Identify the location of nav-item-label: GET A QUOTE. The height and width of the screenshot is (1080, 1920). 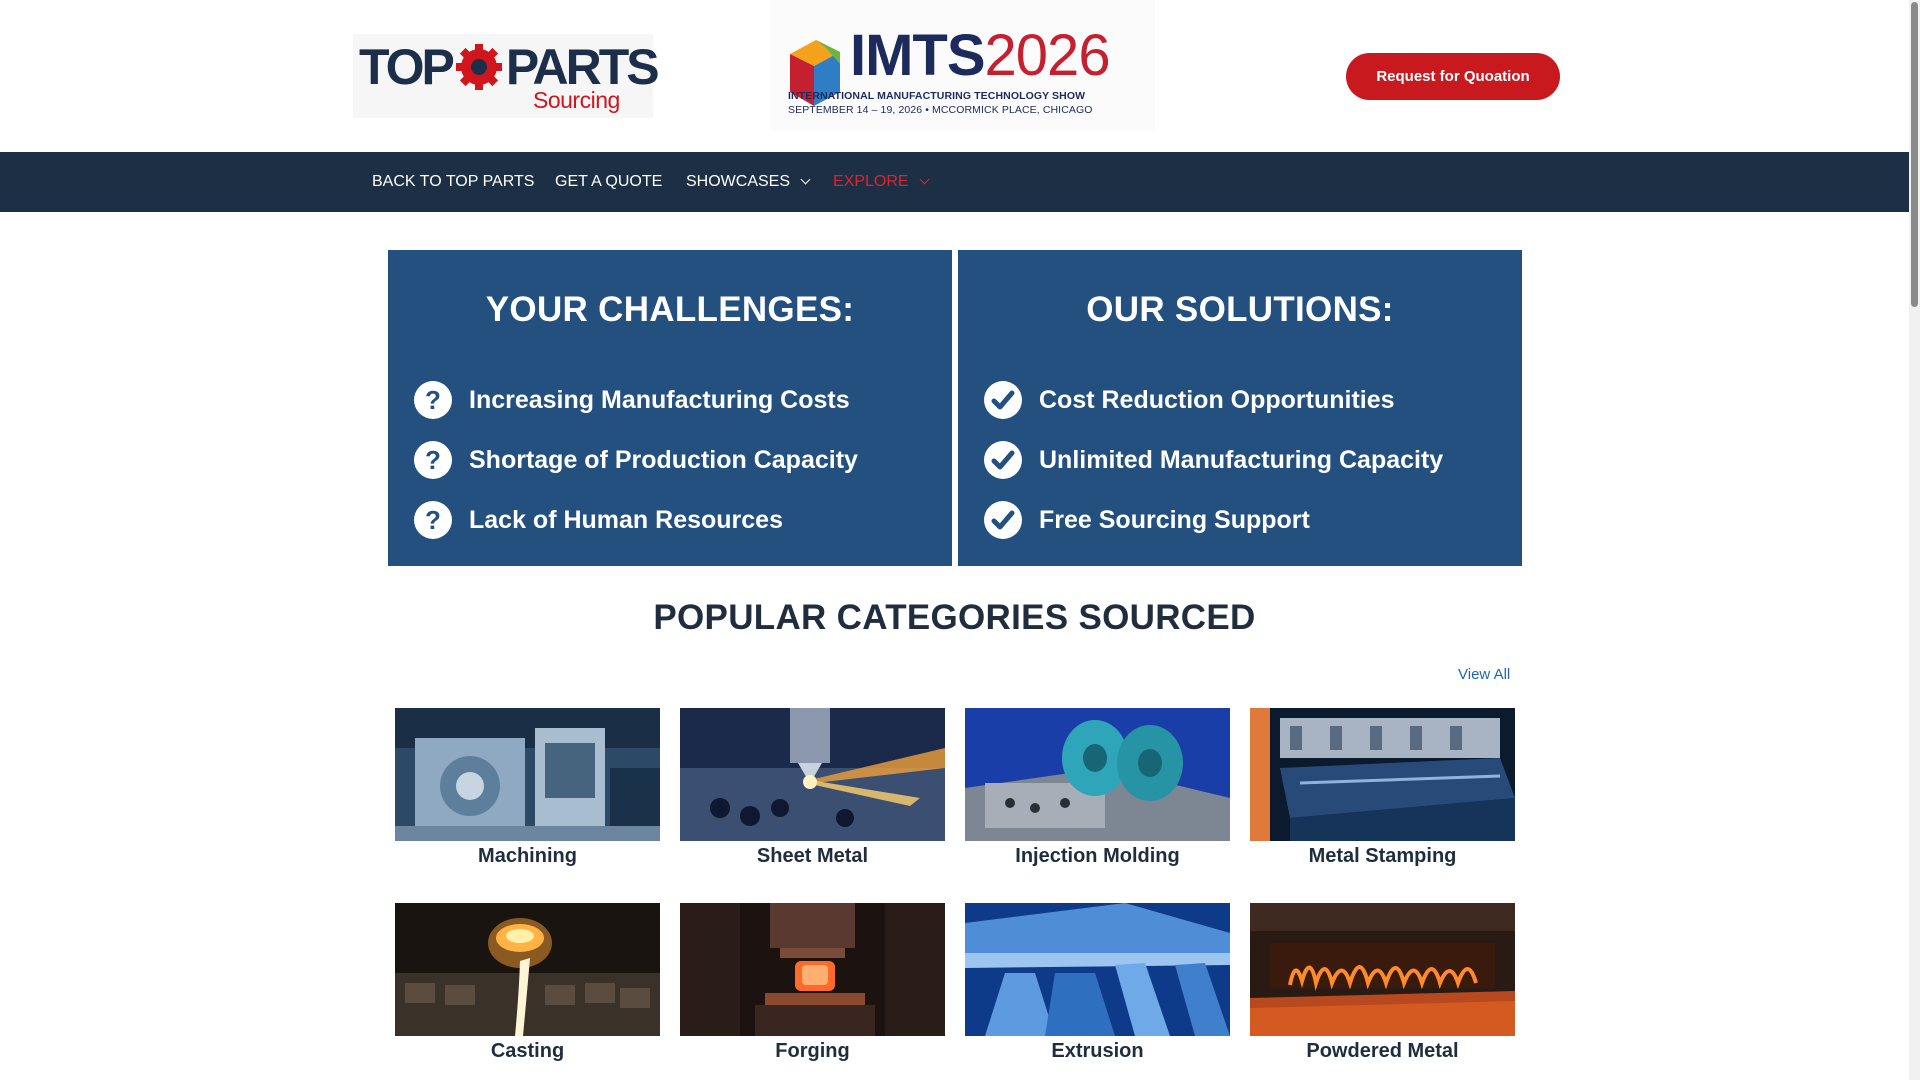
(609, 181).